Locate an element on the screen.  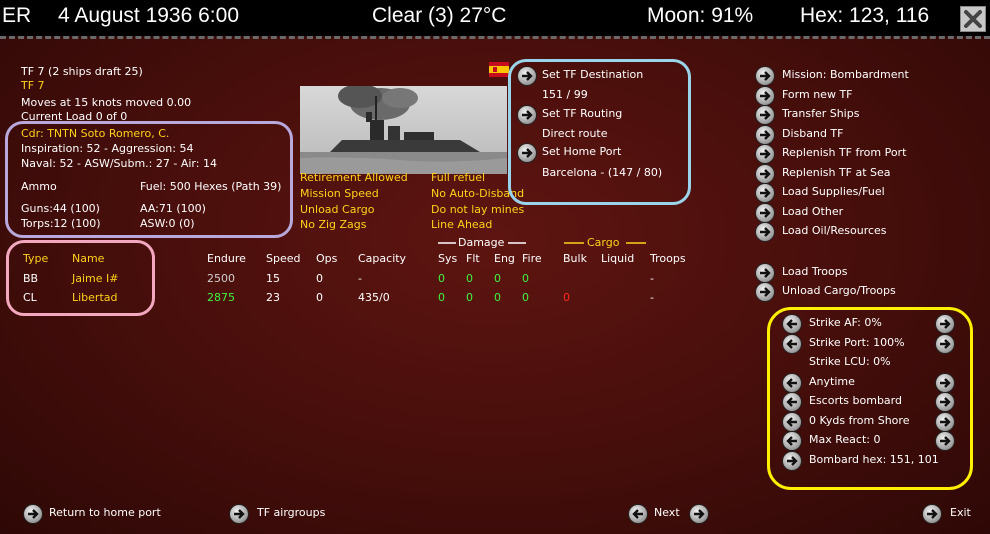
damage-group-header: Damage is located at coordinates (481, 242).